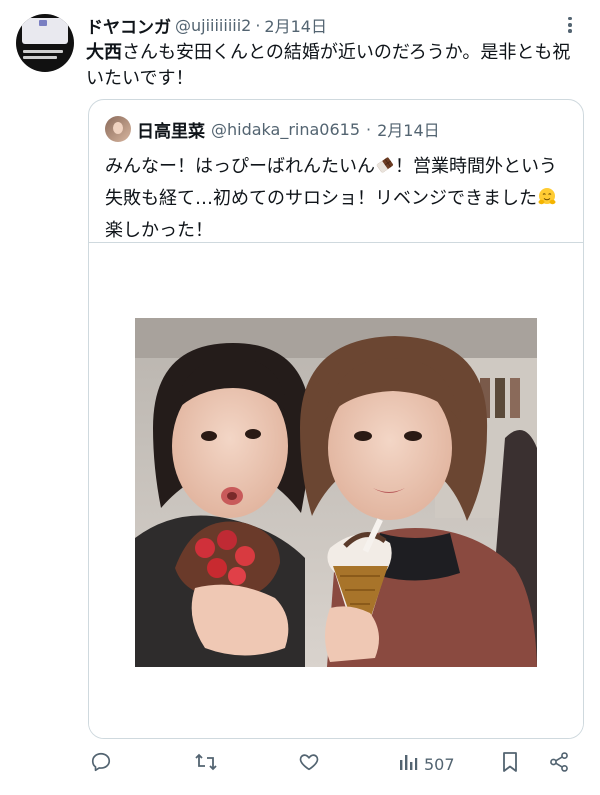 The image size is (600, 795). I want to click on author-handle: @ujiiiiiiii2, so click(213, 25).